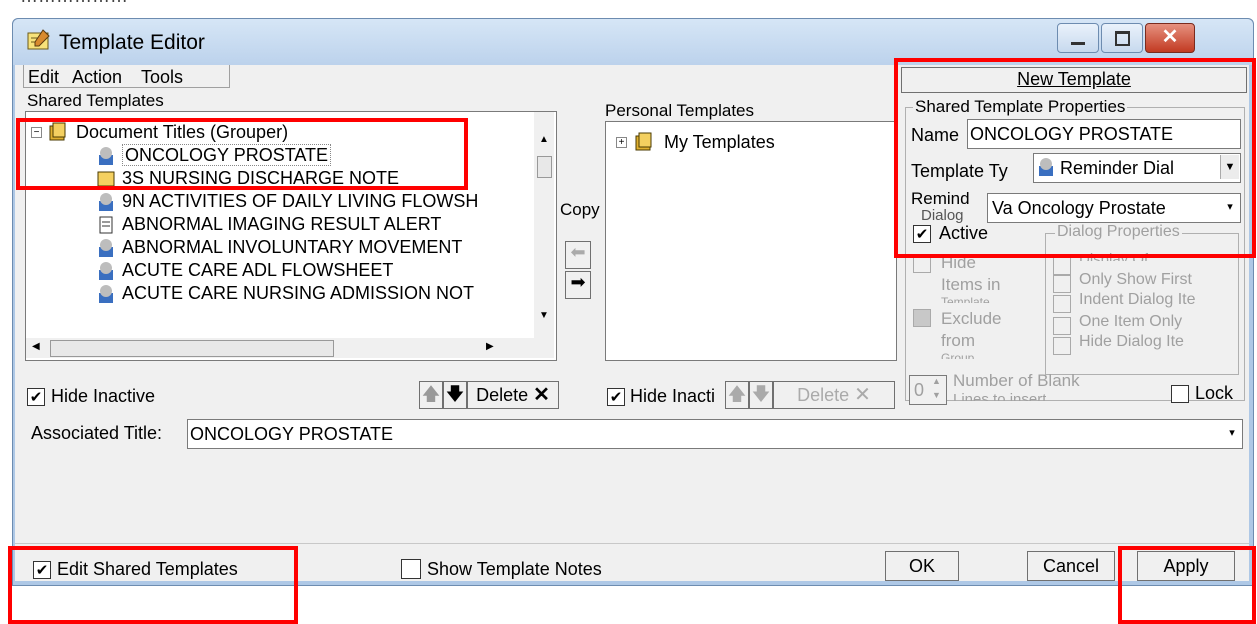  I want to click on tree-item: ABNORMAL IMAGING RESULT ALERT, so click(268, 226).